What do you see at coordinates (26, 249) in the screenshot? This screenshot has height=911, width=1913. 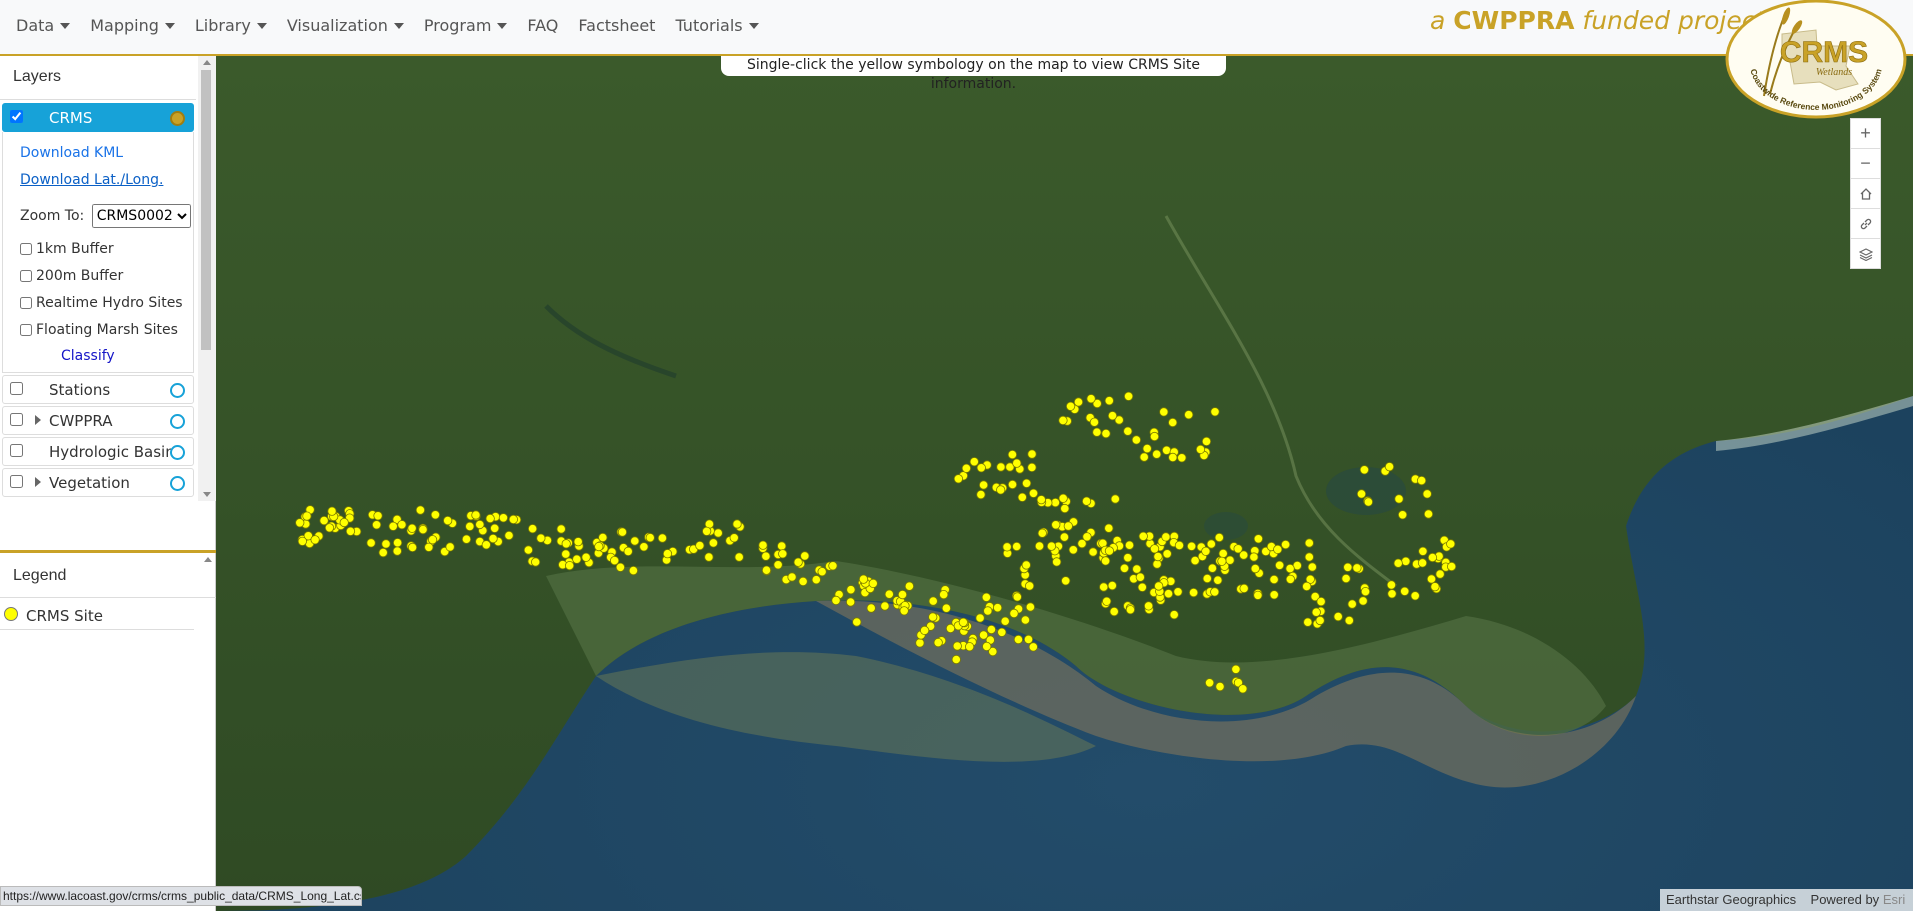 I see `buffer-1km-checkbox` at bounding box center [26, 249].